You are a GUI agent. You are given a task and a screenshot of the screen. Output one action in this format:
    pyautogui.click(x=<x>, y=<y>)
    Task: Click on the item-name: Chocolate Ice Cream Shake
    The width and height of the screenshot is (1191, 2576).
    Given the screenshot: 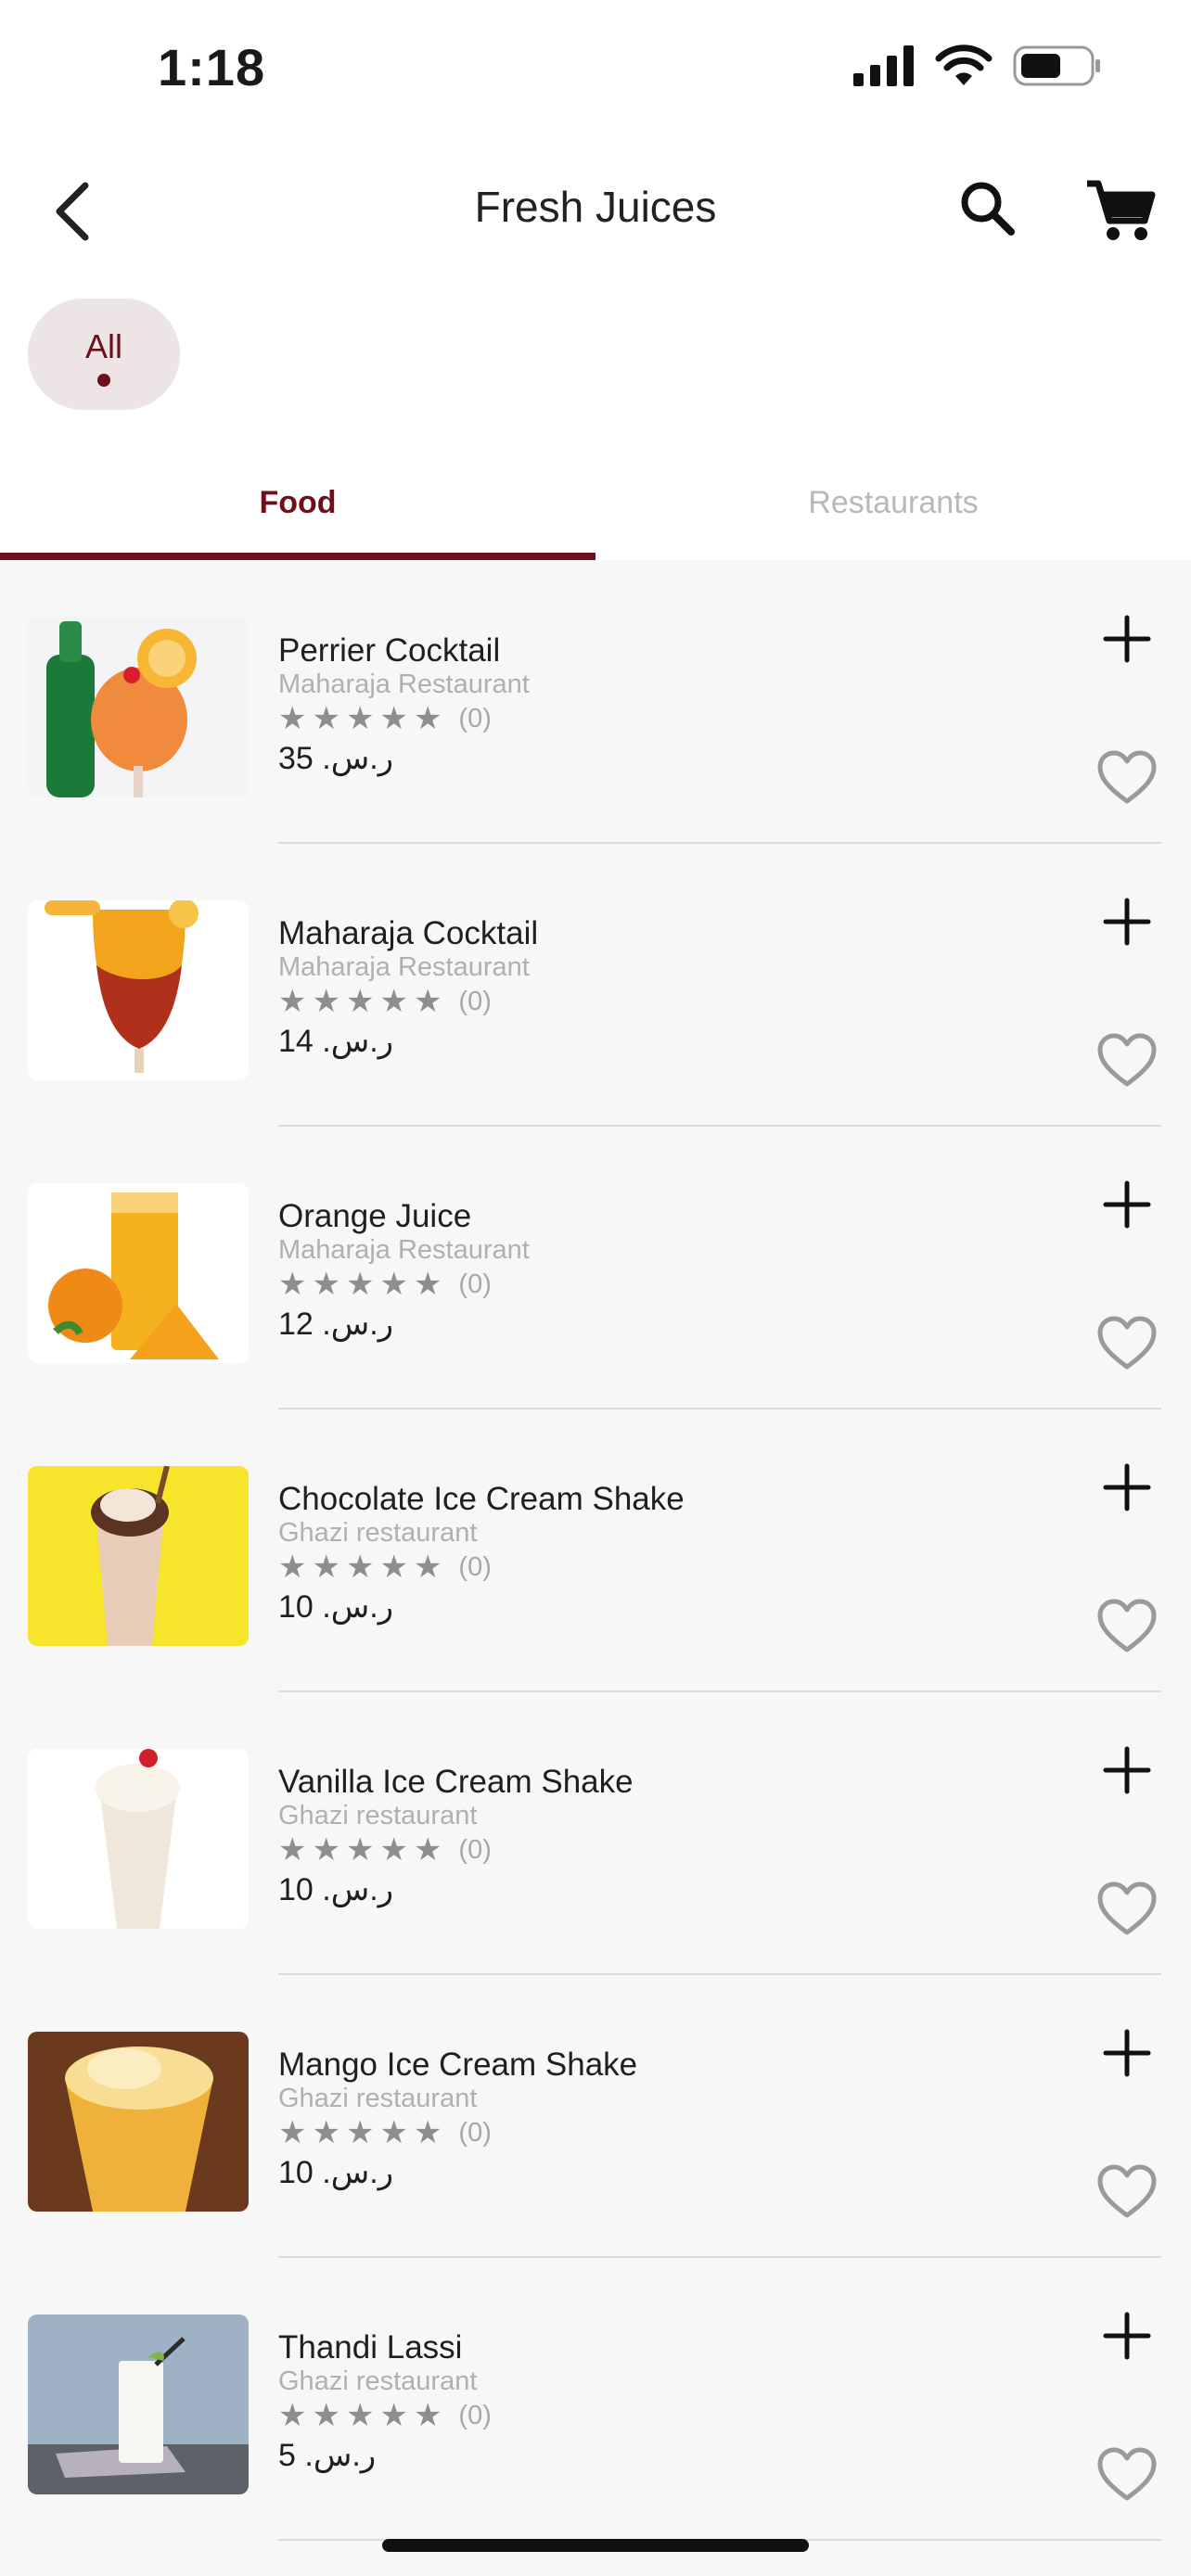 What is the action you would take?
    pyautogui.click(x=482, y=1499)
    